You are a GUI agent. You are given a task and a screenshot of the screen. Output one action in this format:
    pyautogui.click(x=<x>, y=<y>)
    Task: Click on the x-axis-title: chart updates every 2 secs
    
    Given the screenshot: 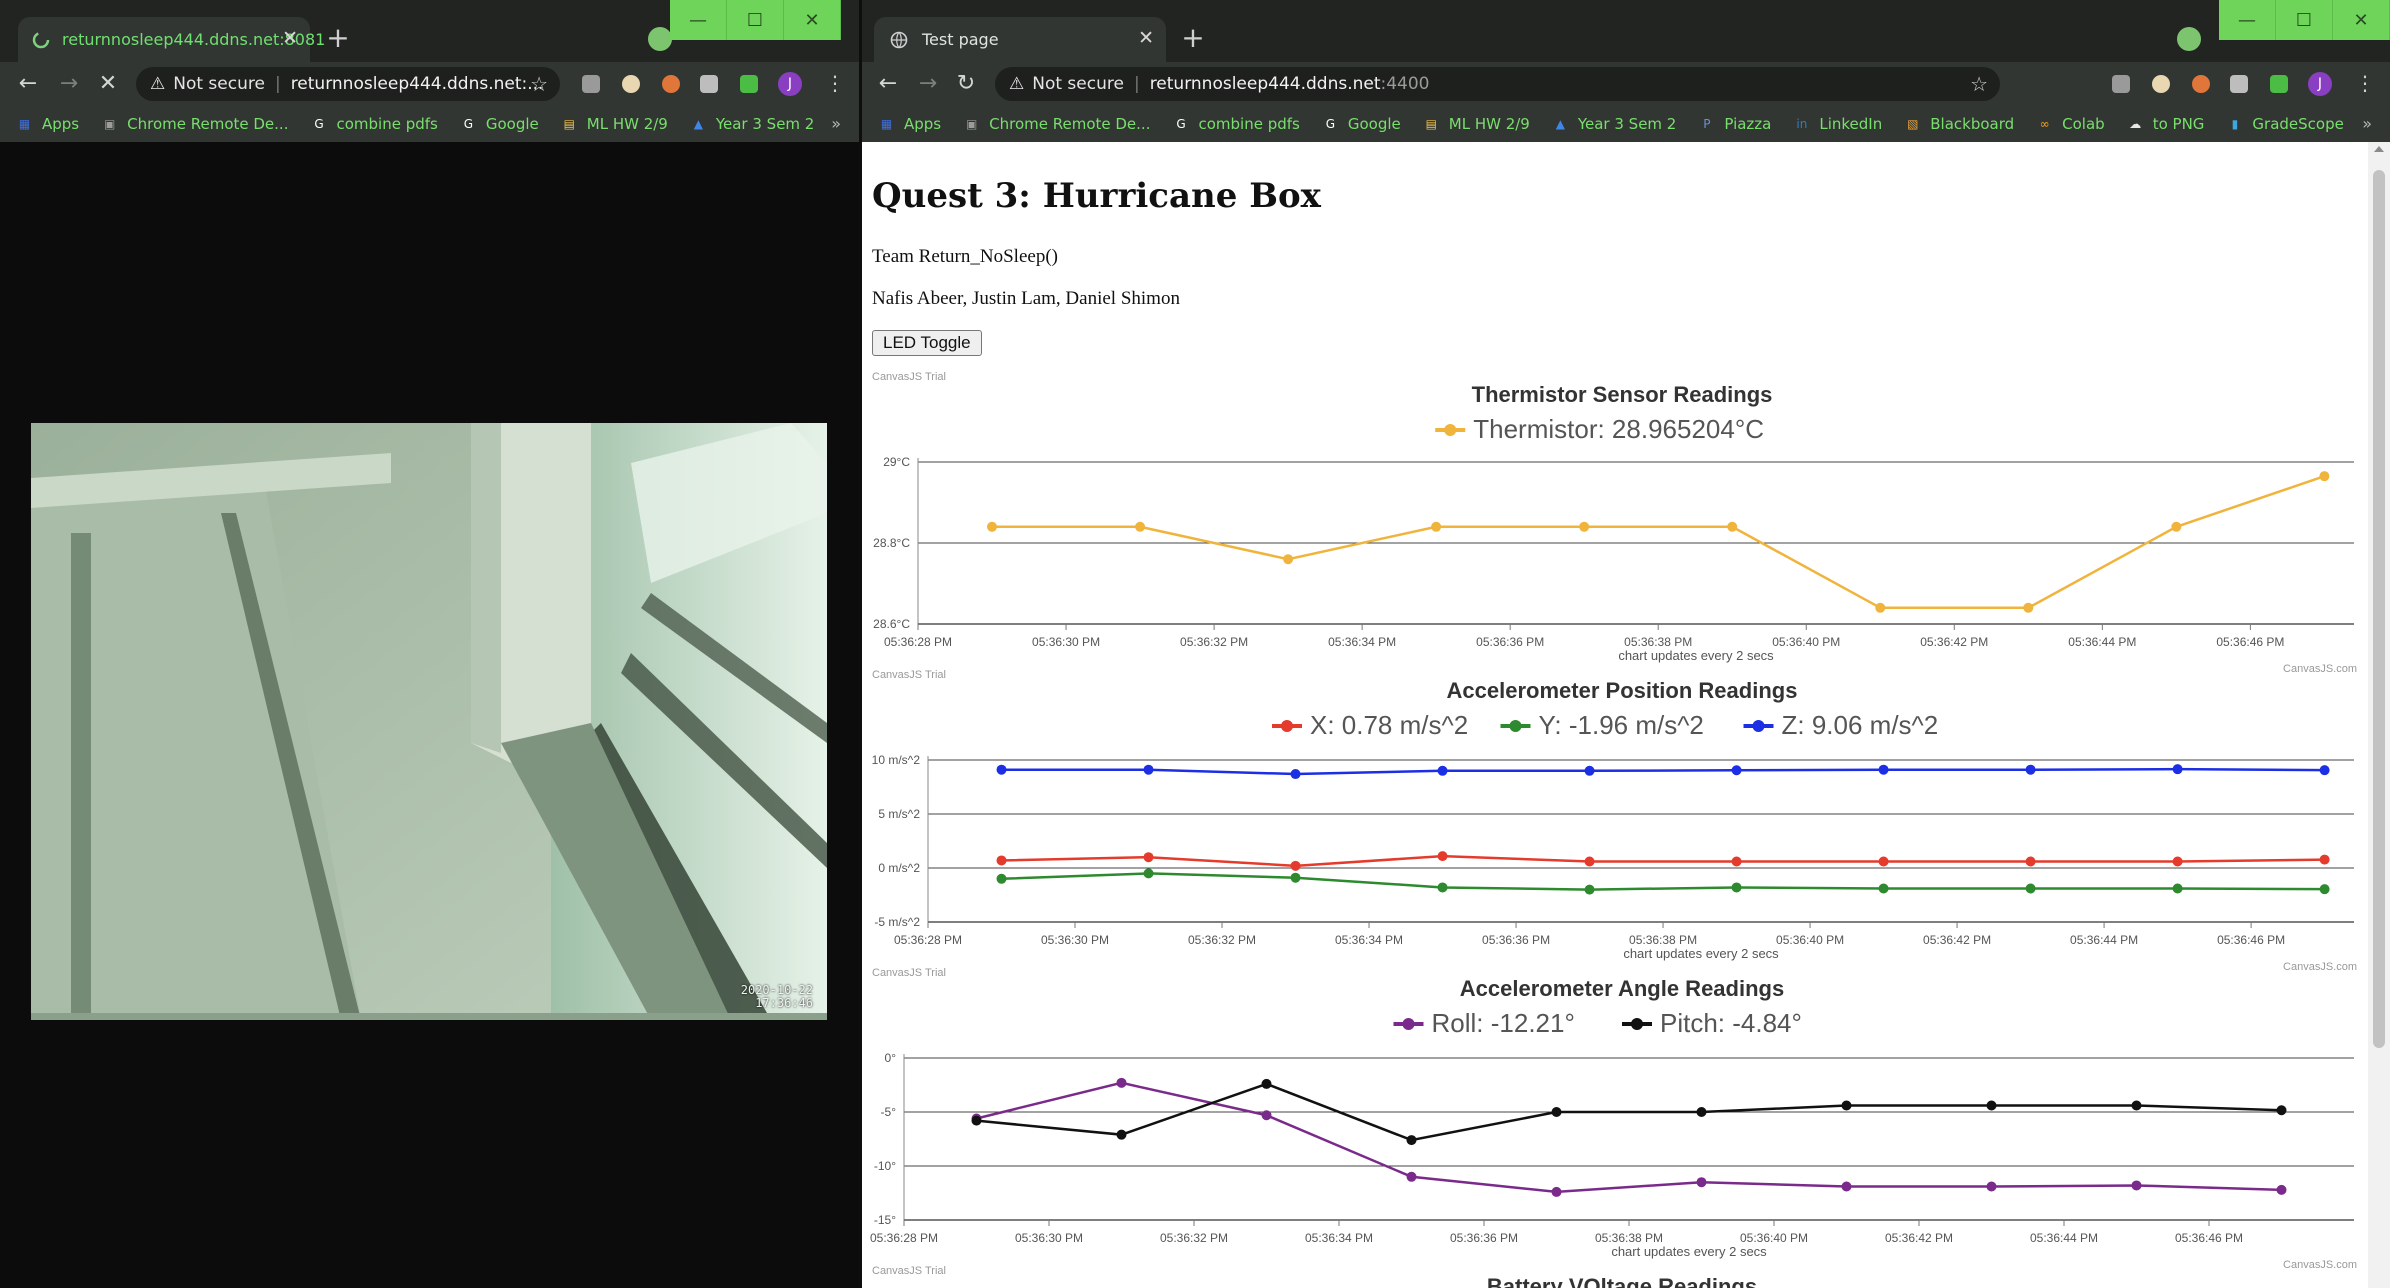 What is the action you would take?
    pyautogui.click(x=1701, y=953)
    